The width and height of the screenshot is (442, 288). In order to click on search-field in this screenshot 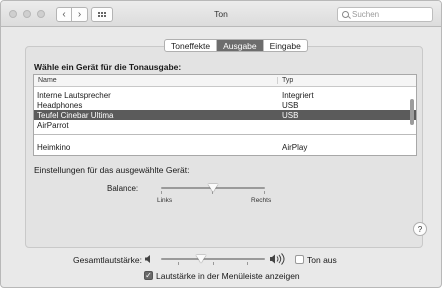, I will do `click(385, 14)`.